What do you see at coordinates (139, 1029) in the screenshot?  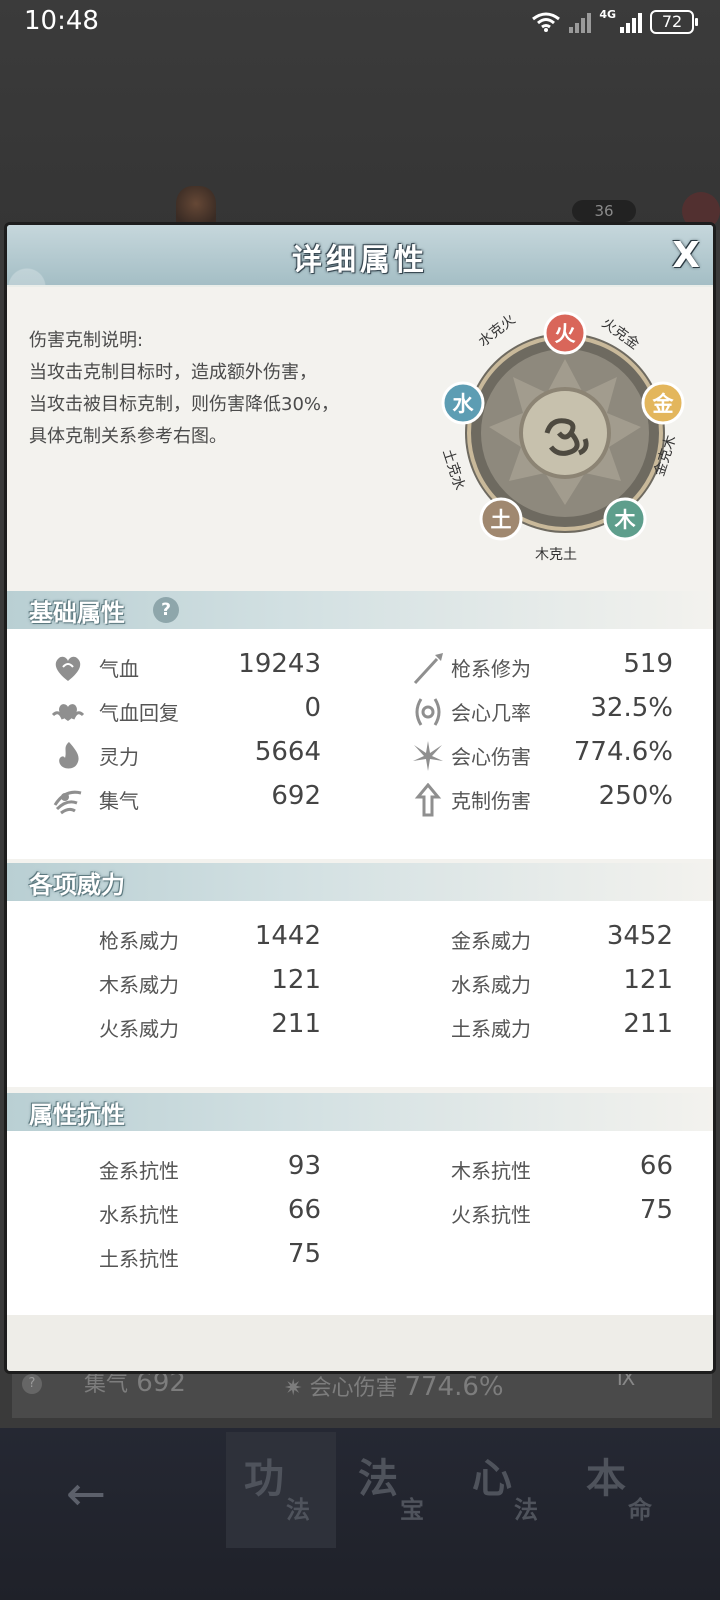 I see `power-label: 火系威力` at bounding box center [139, 1029].